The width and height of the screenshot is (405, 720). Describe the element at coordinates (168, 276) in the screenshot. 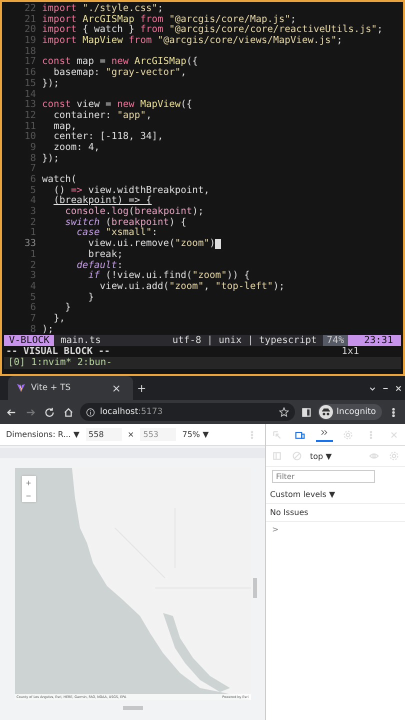

I see `code-line: if (!view.ui.find("zoom")) {` at that location.